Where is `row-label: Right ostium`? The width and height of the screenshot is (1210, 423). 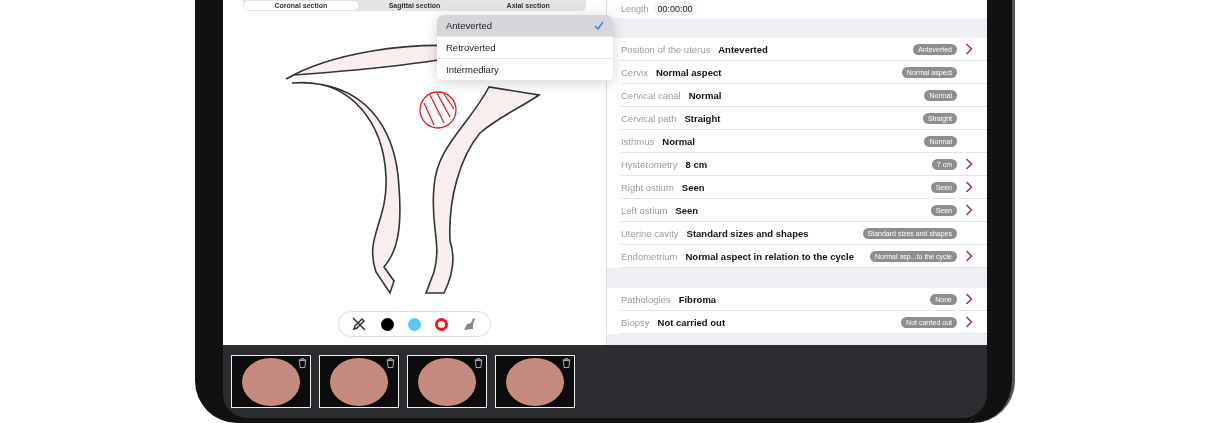
row-label: Right ostium is located at coordinates (647, 187).